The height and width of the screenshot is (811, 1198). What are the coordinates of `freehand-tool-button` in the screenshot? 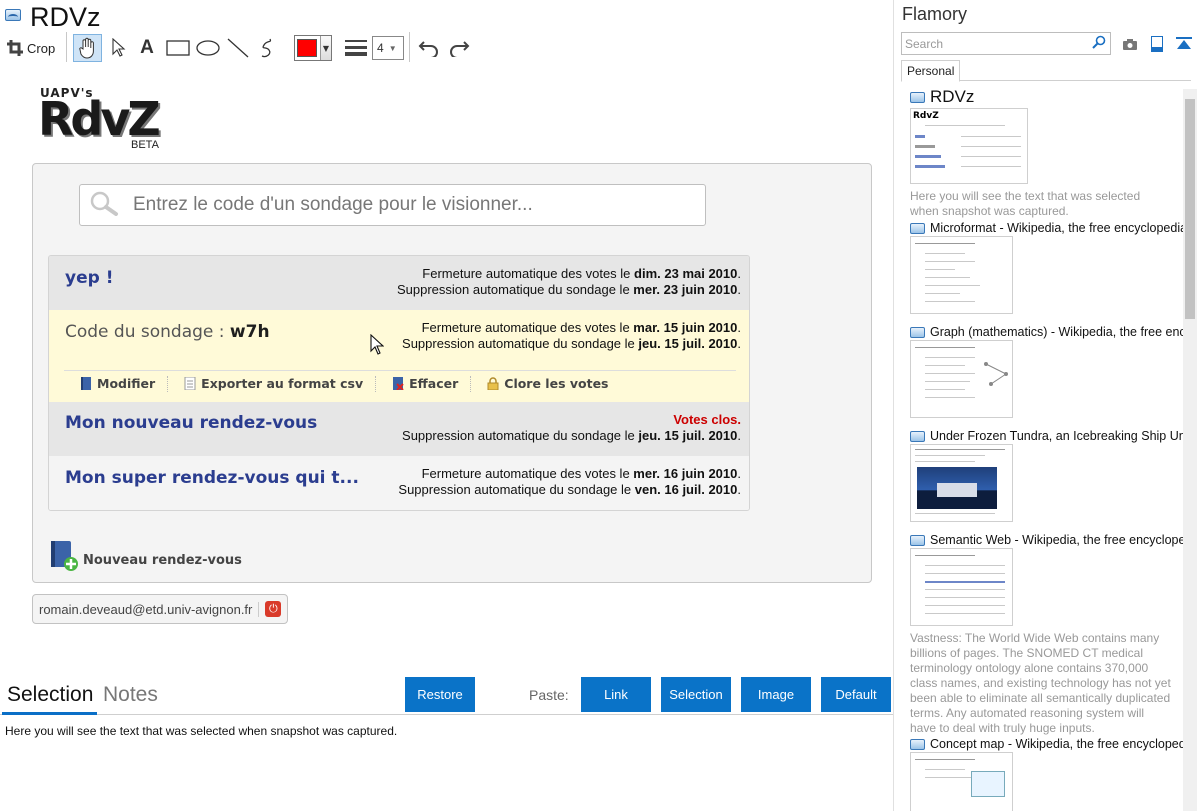 It's located at (268, 48).